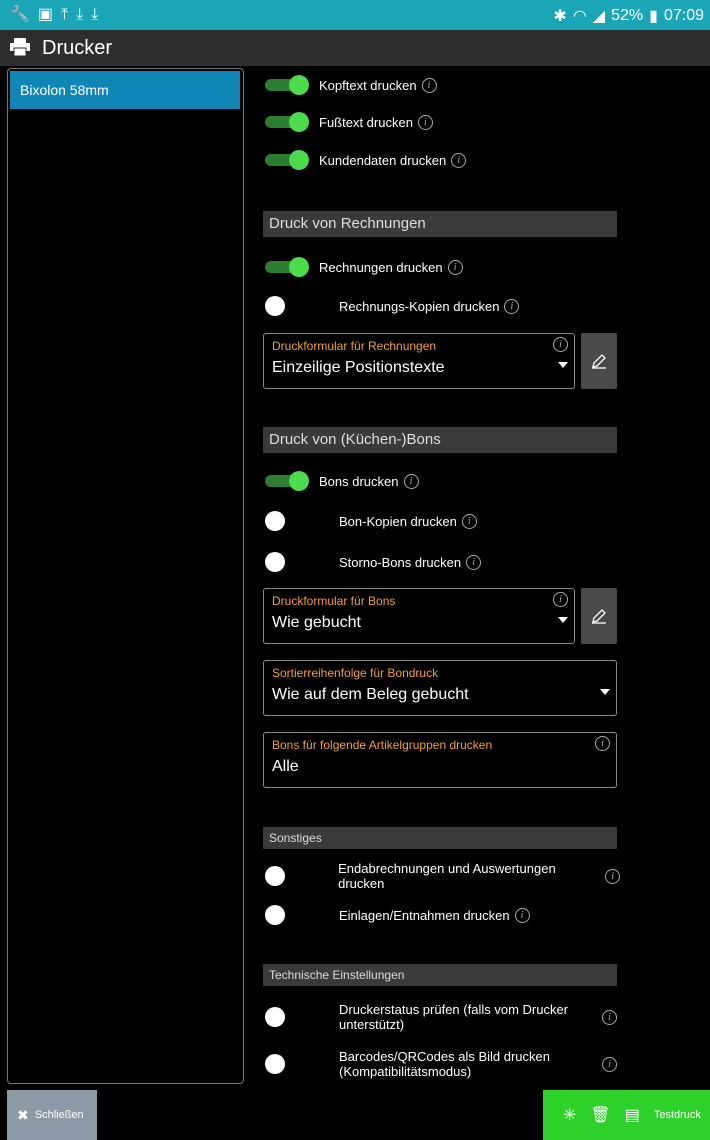 The image size is (710, 1140). Describe the element at coordinates (355, 48) in the screenshot. I see `app-title-bar: Drucker` at that location.